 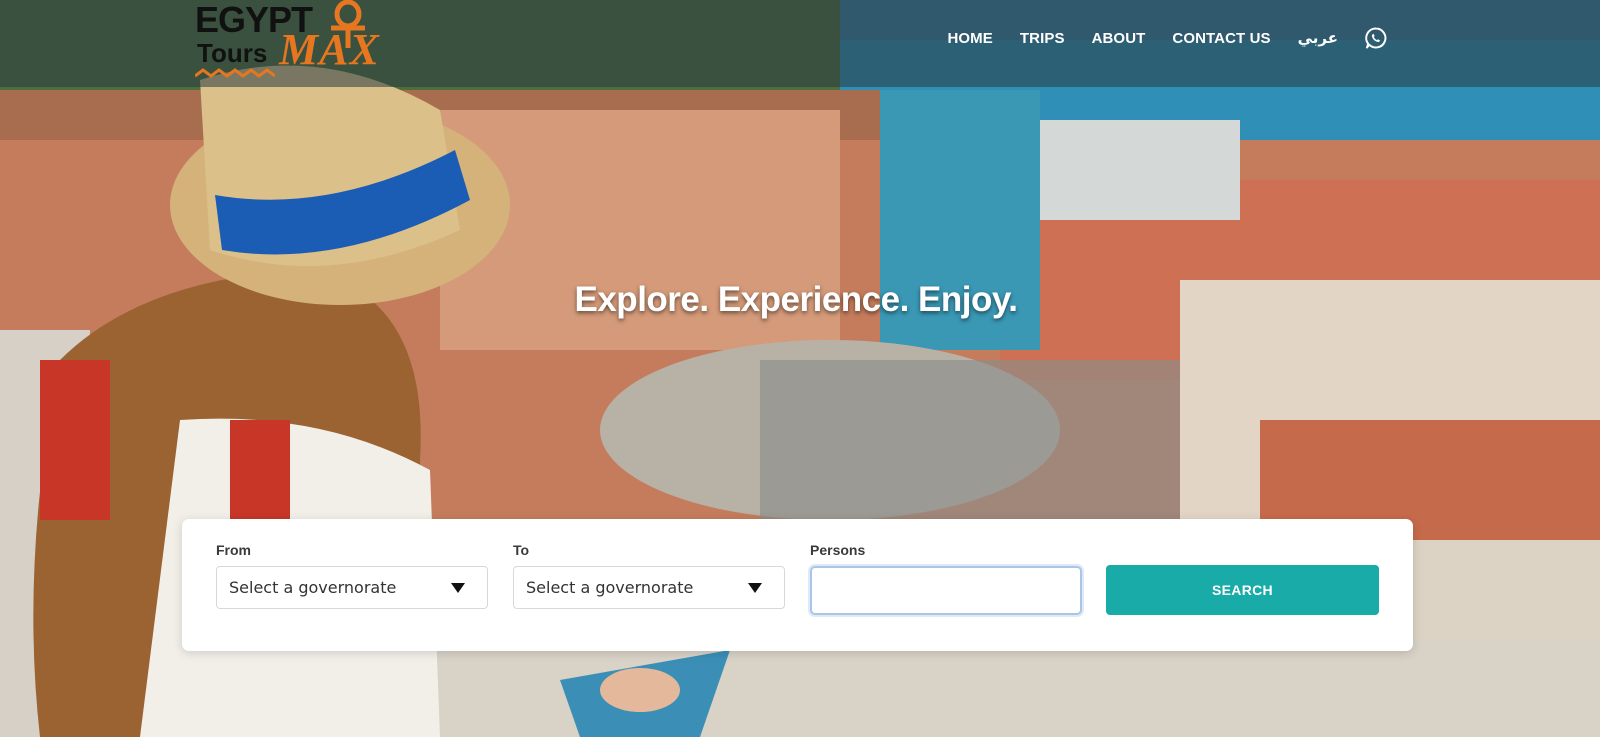 I want to click on to-label: To, so click(x=521, y=550).